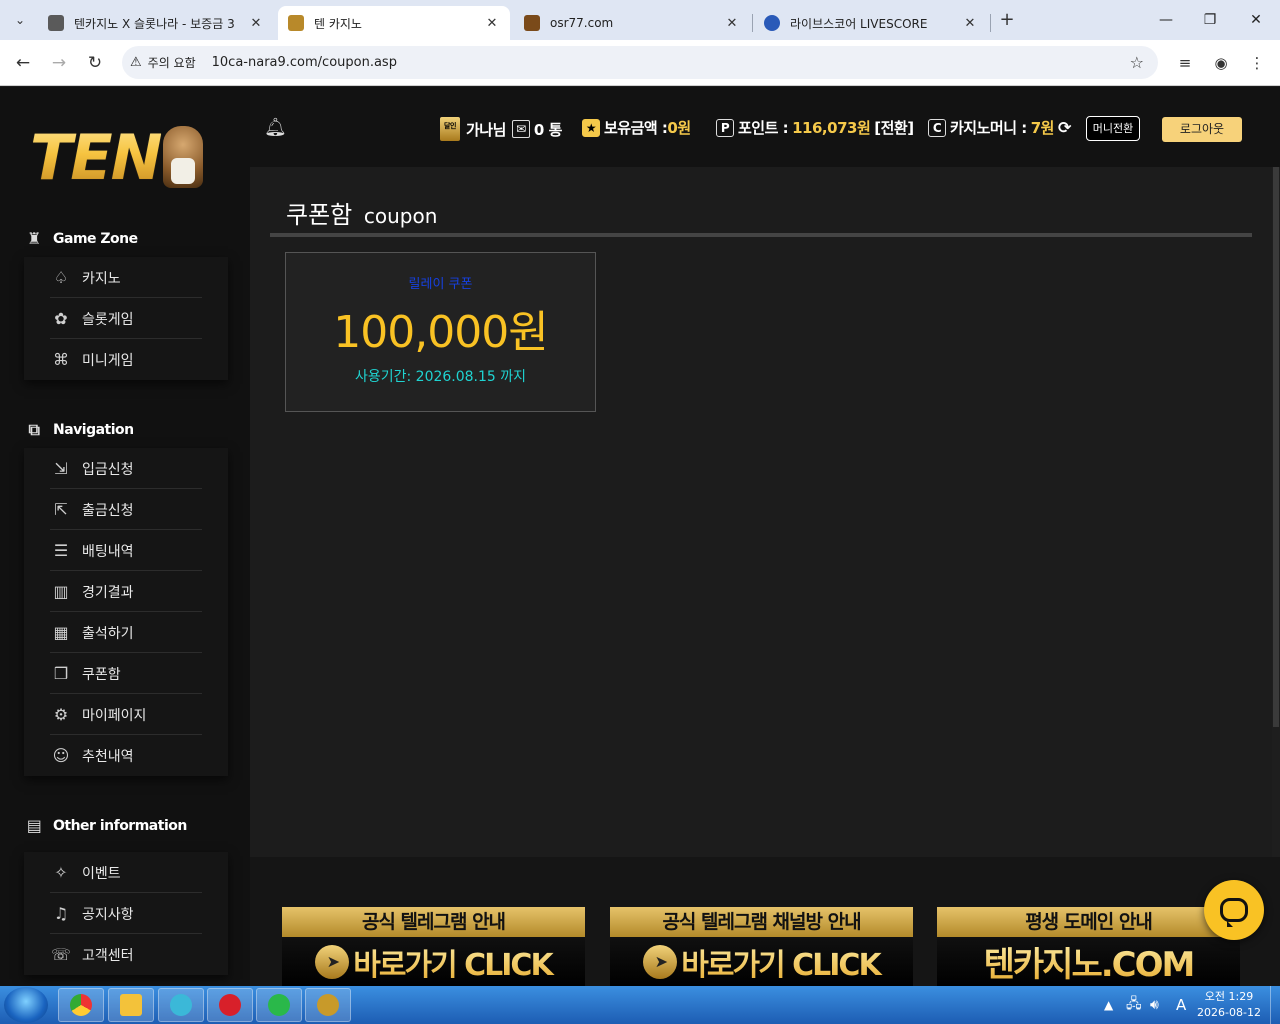 This screenshot has width=1280, height=1024. Describe the element at coordinates (1221, 63) in the screenshot. I see `profile-icon: ◉` at that location.